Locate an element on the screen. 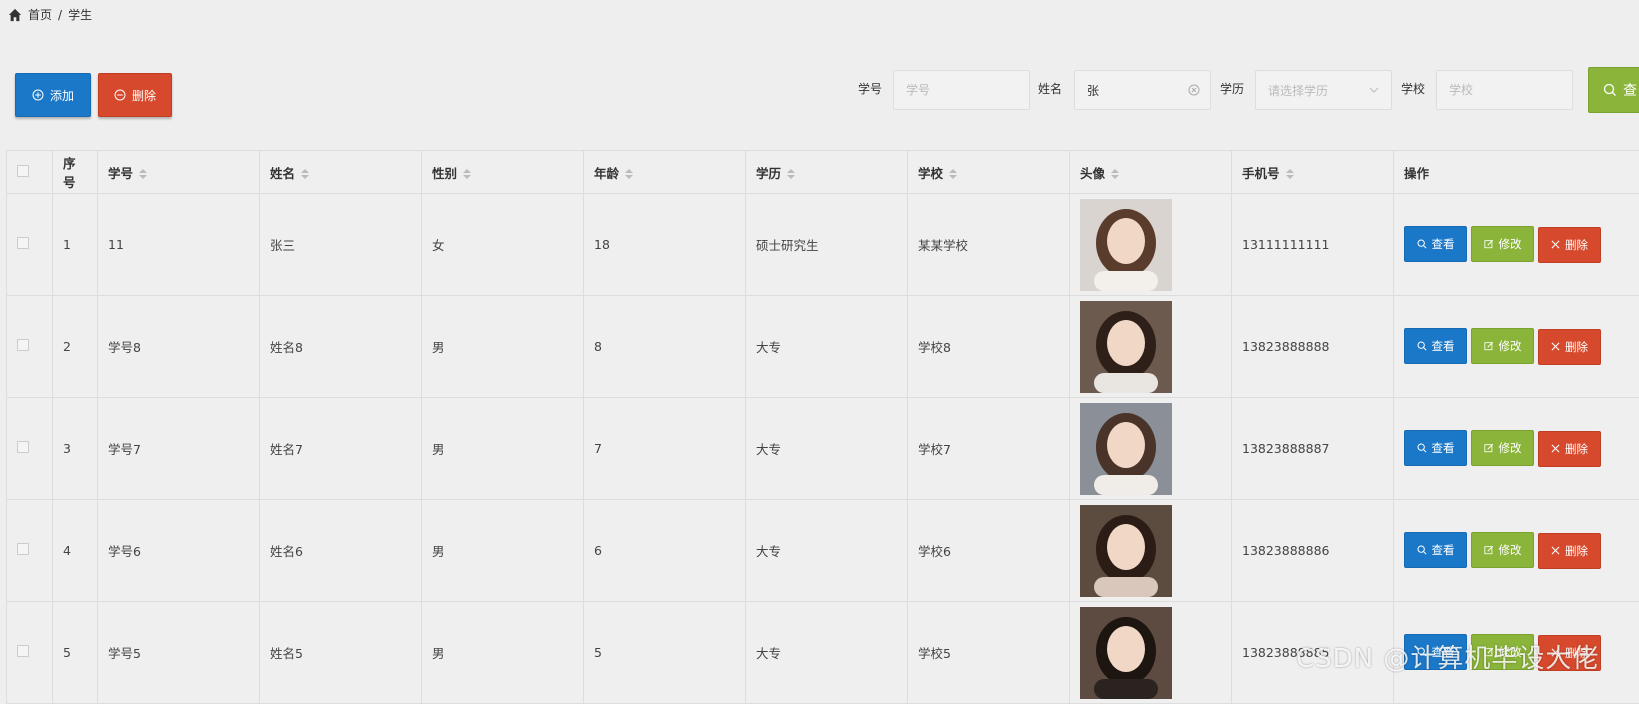 The width and height of the screenshot is (1639, 704). header-age: 年龄 is located at coordinates (665, 172).